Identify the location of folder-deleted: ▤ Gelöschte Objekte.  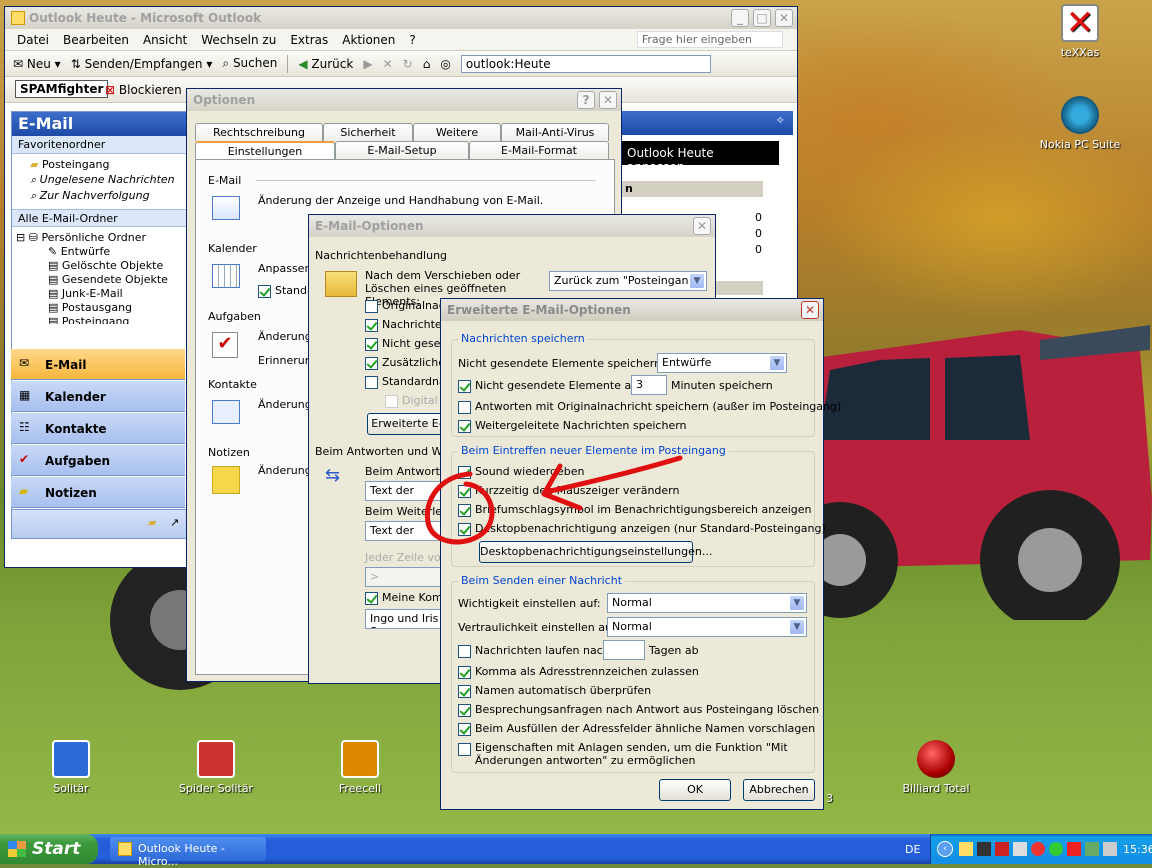
(99, 265).